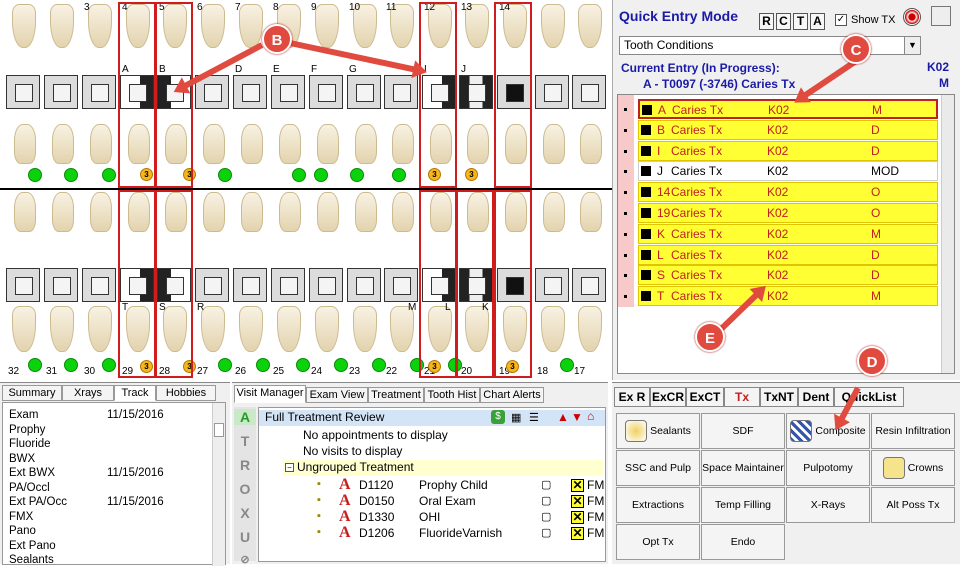 The width and height of the screenshot is (960, 566). What do you see at coordinates (245, 559) in the screenshot?
I see `link-icon: ⊘` at bounding box center [245, 559].